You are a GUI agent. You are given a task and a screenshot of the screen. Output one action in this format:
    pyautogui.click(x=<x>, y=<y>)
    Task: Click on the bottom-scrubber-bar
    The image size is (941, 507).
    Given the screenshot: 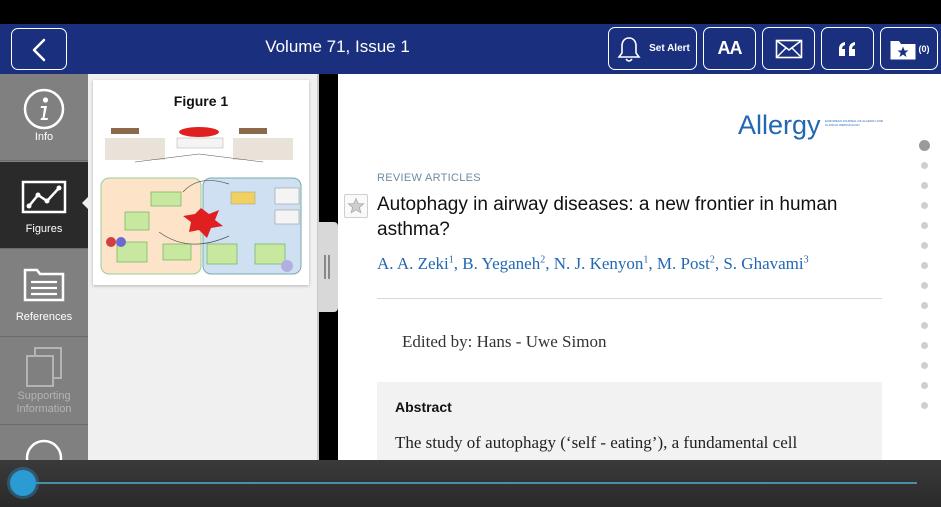 What is the action you would take?
    pyautogui.click(x=470, y=483)
    